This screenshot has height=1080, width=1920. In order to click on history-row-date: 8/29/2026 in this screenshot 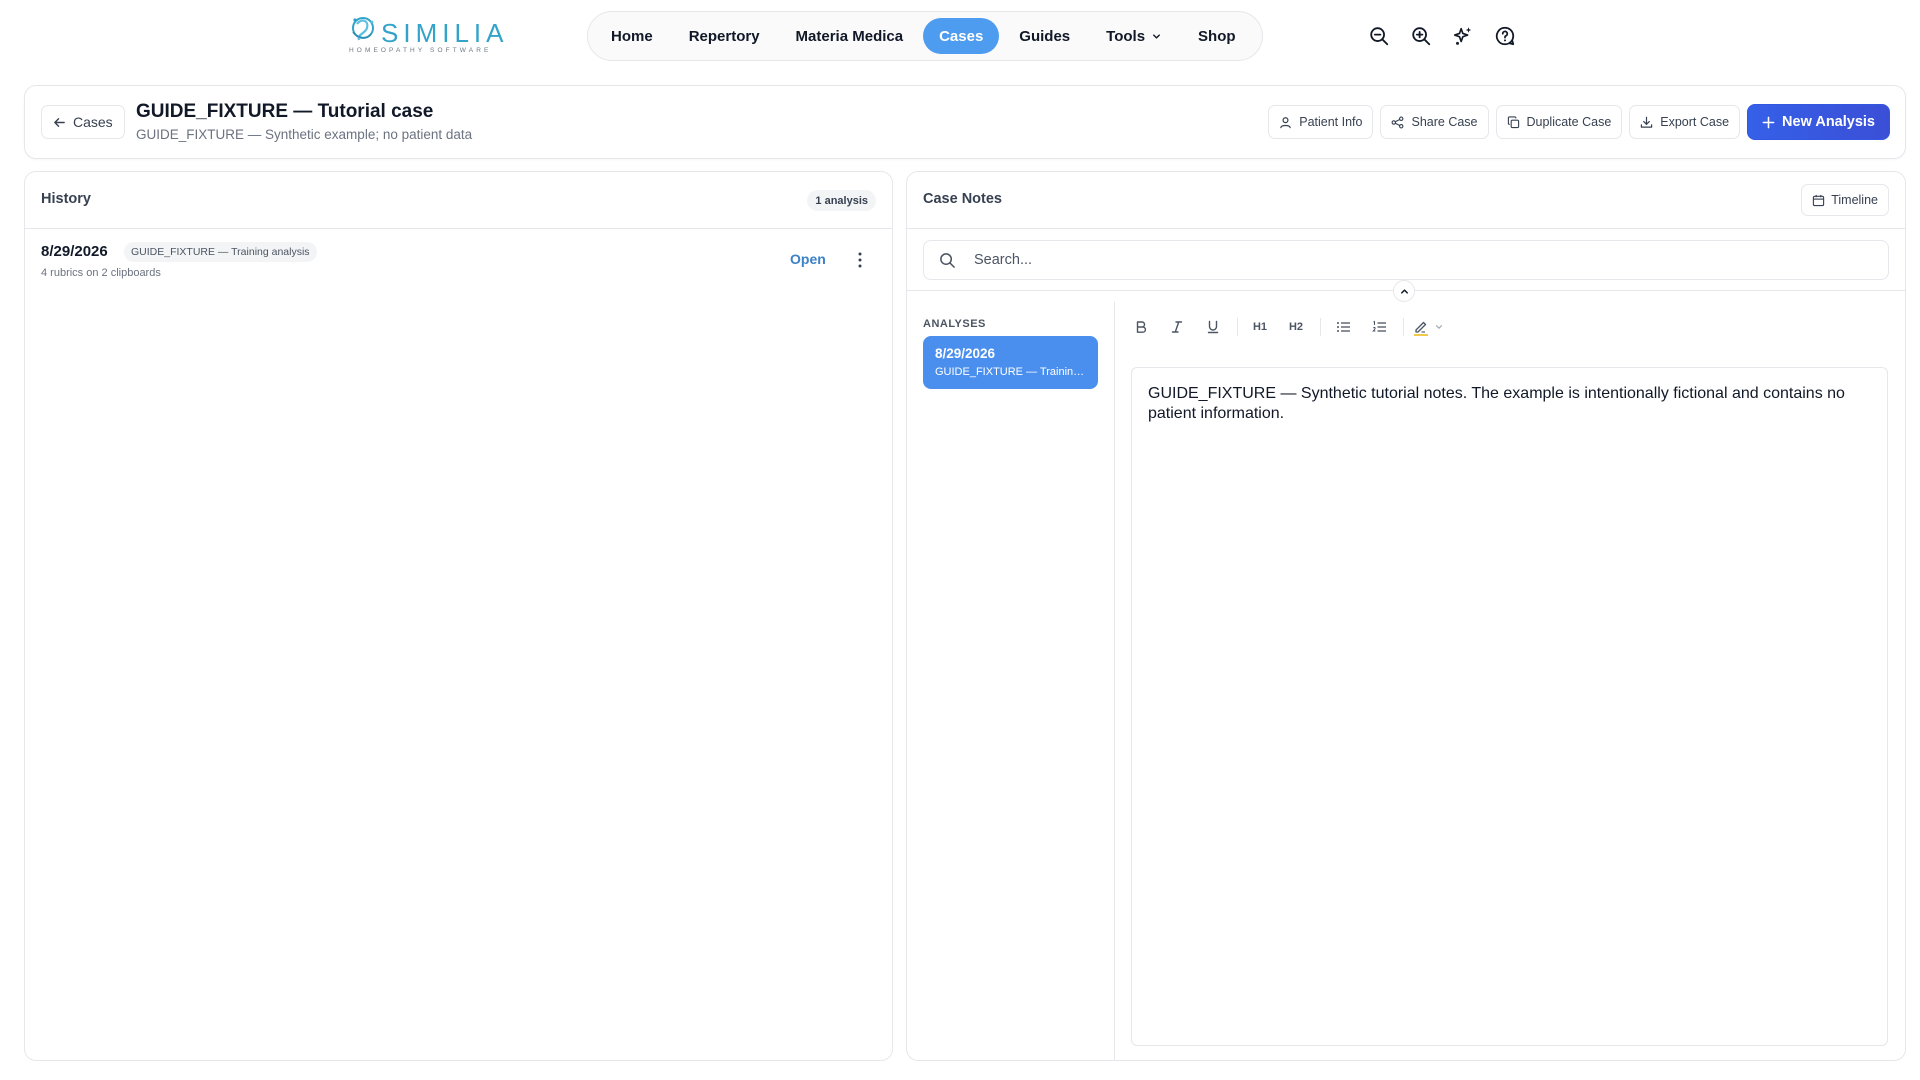, I will do `click(74, 251)`.